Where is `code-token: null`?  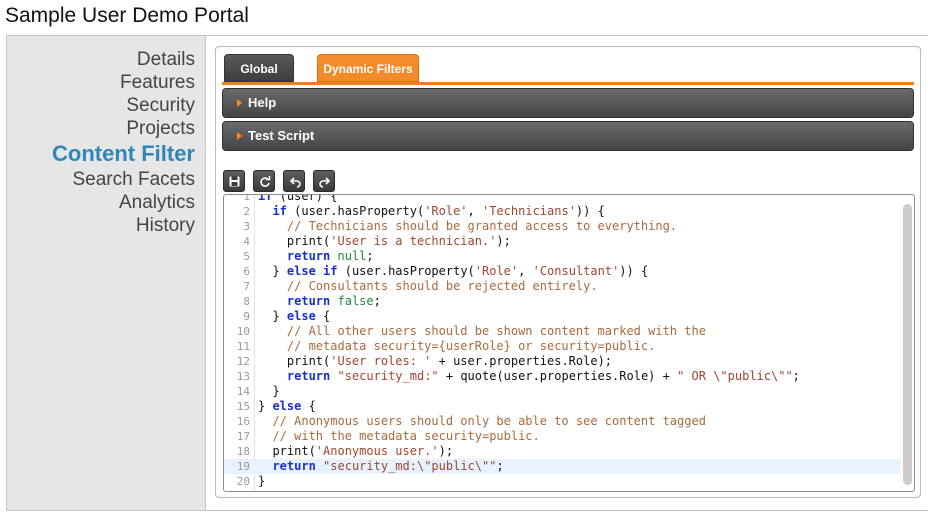
code-token: null is located at coordinates (352, 256).